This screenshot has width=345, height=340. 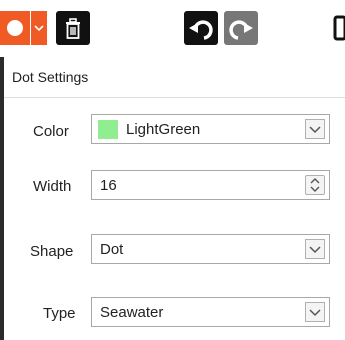 I want to click on up-down-arrows-icon, so click(x=315, y=185).